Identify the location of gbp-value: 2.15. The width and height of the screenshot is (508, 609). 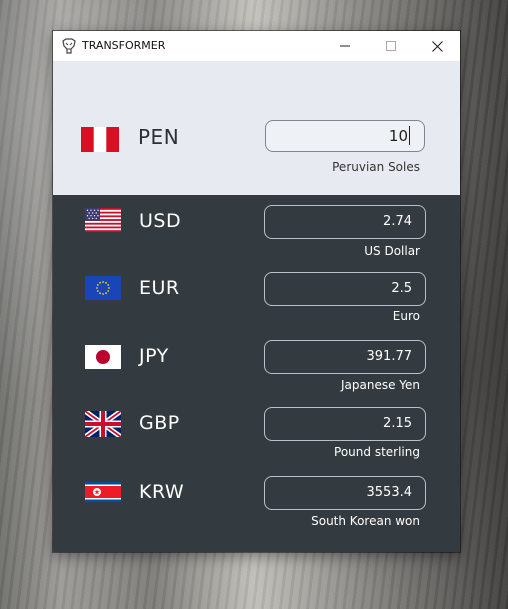
(397, 423).